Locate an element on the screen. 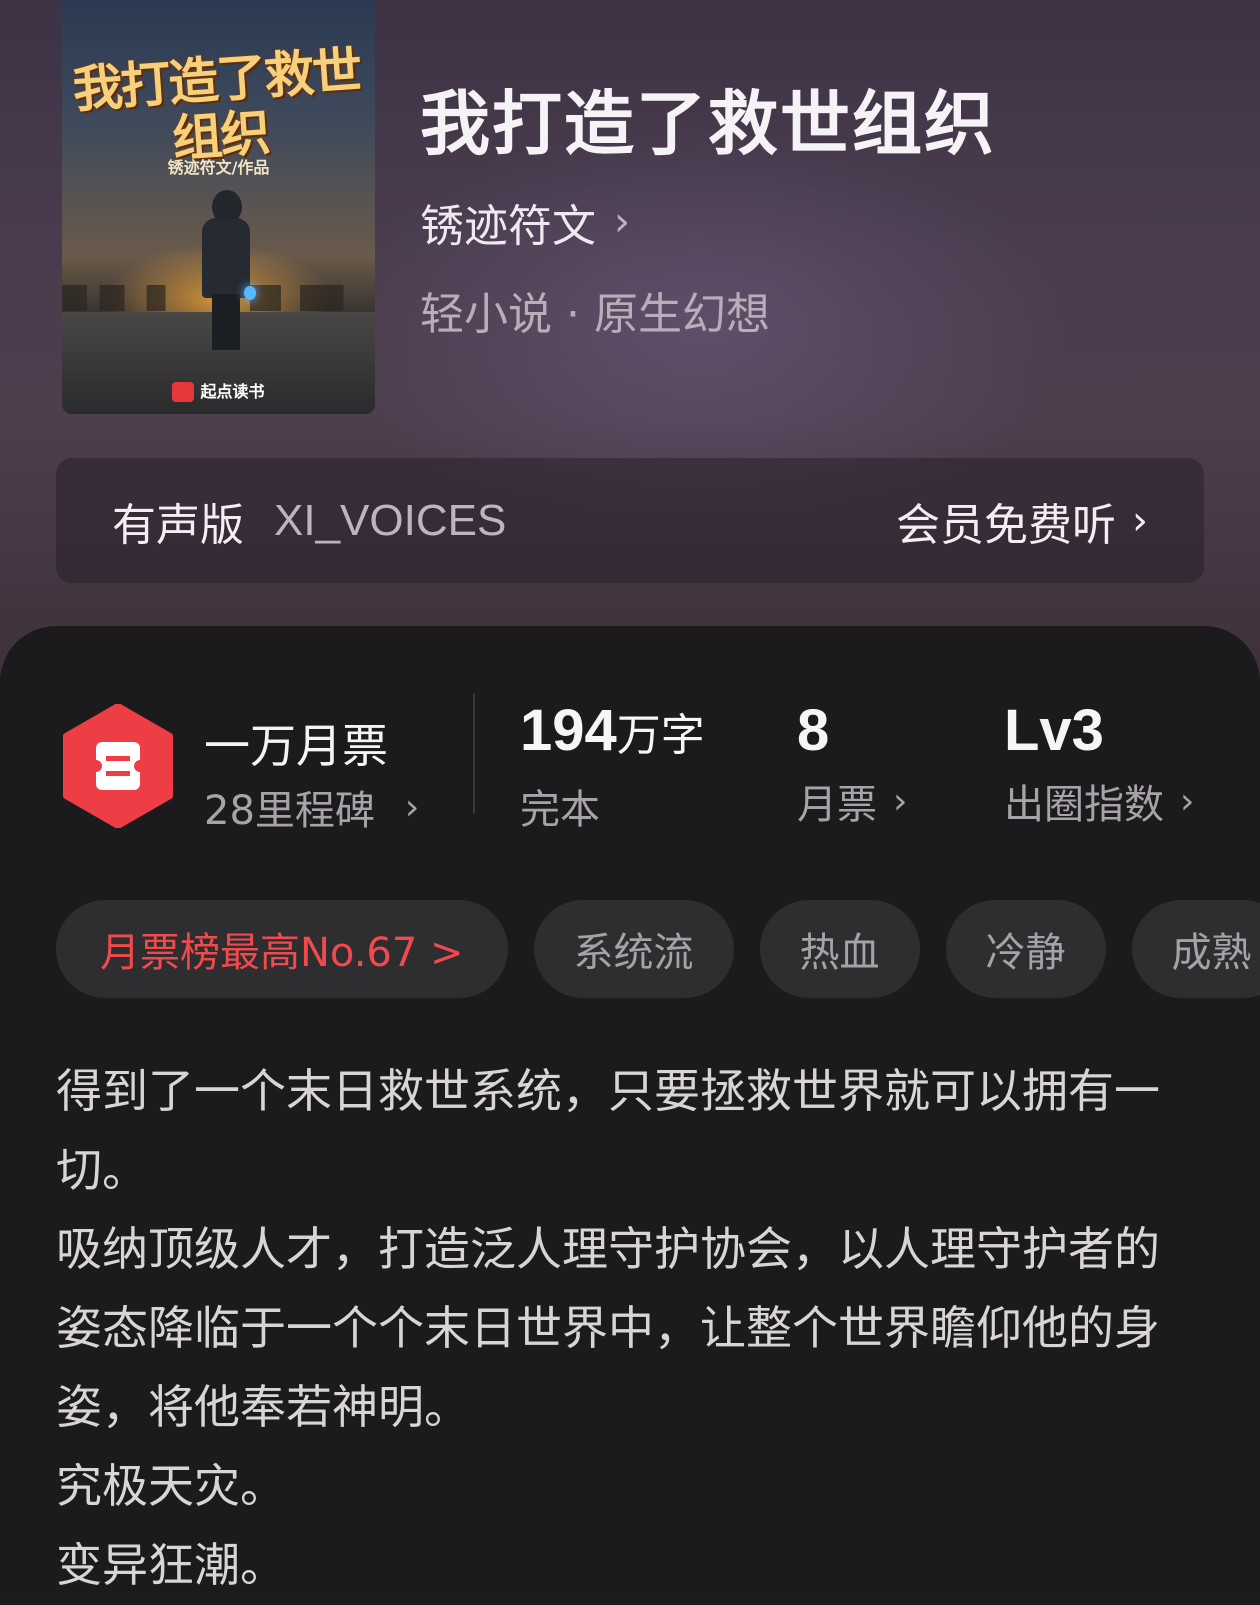 The height and width of the screenshot is (1605, 1260). book-genre: 轻小说 · 原生幻想 is located at coordinates (595, 314).